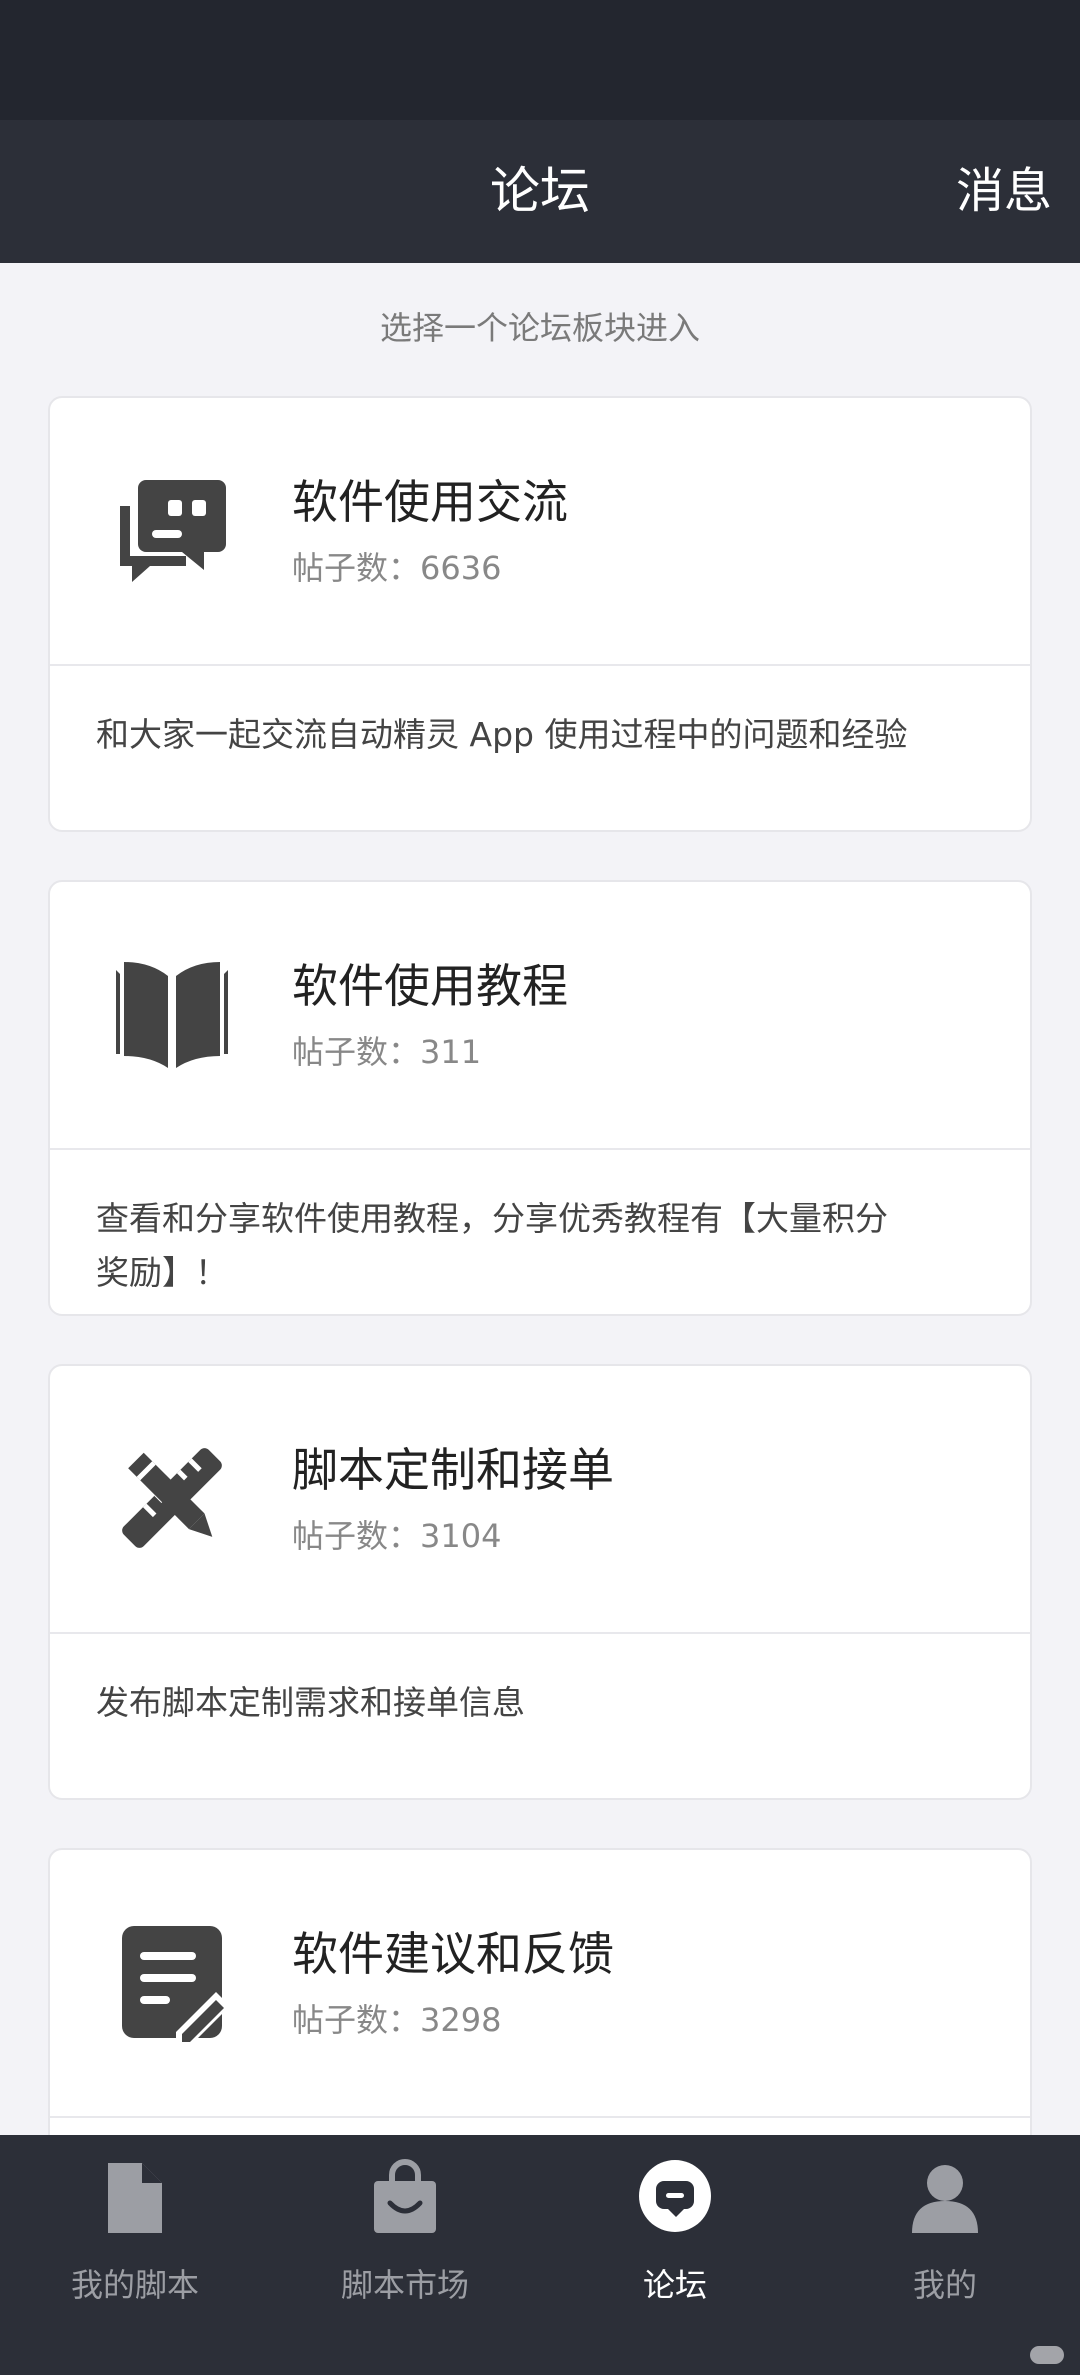 This screenshot has width=1080, height=2375. Describe the element at coordinates (453, 1954) in the screenshot. I see `board-name: 软件建议和反馈` at that location.